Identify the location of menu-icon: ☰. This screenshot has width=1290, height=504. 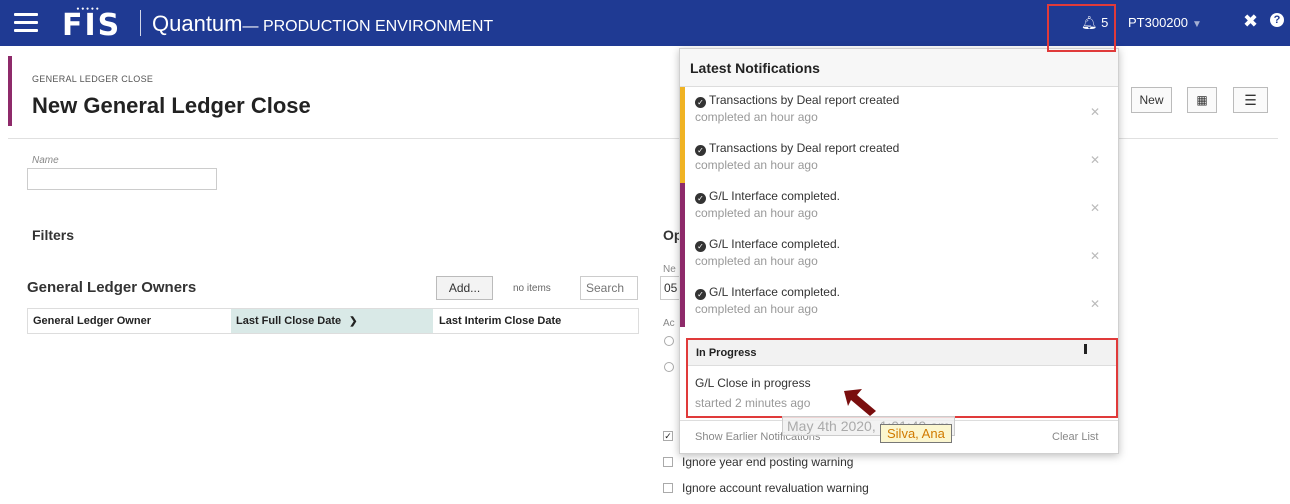
(1250, 100).